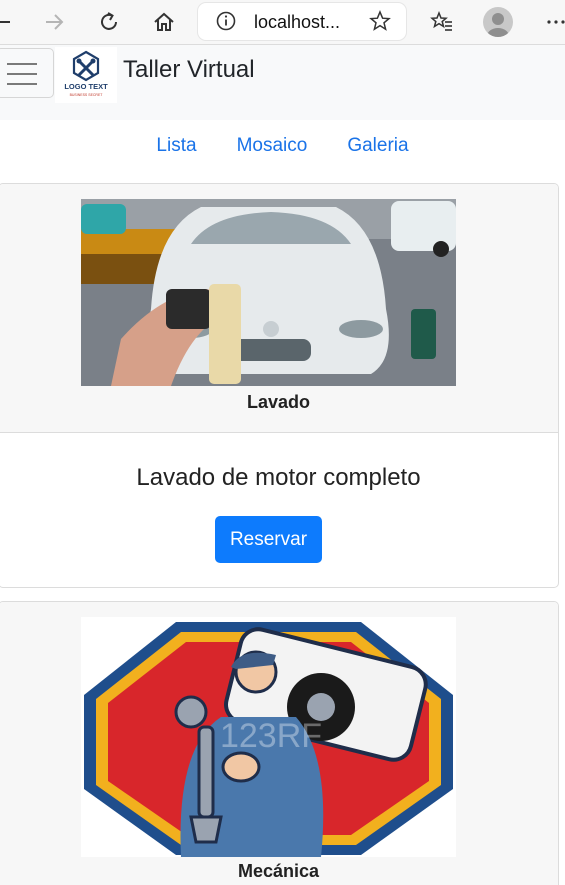 This screenshot has height=885, width=565. What do you see at coordinates (22, 64) in the screenshot?
I see `hamburger-icon` at bounding box center [22, 64].